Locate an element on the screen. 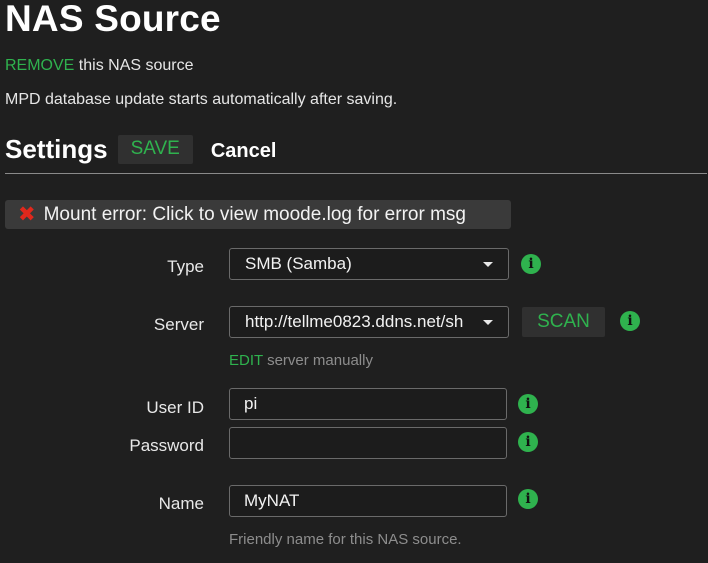 The image size is (708, 563). password-label: Password is located at coordinates (166, 445).